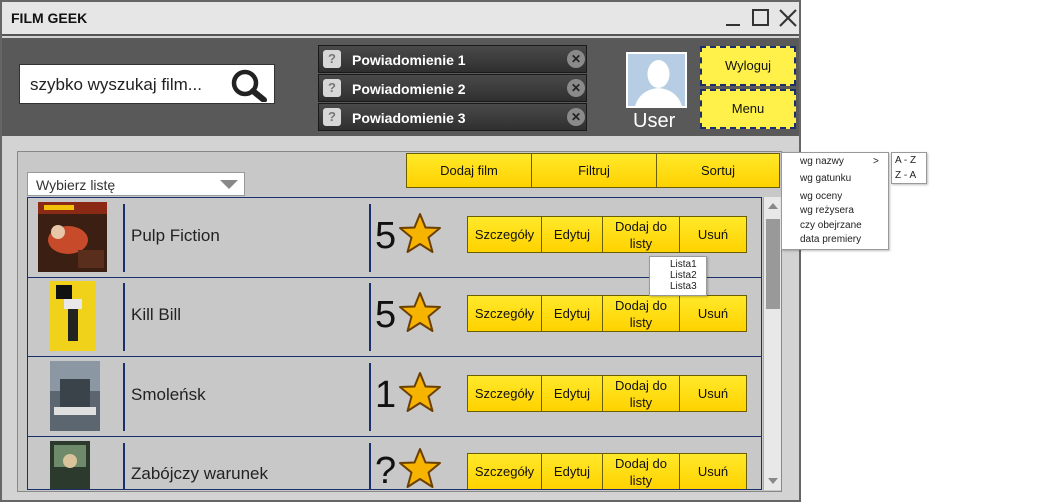  Describe the element at coordinates (469, 170) in the screenshot. I see `add-film-button: Dodaj film` at that location.